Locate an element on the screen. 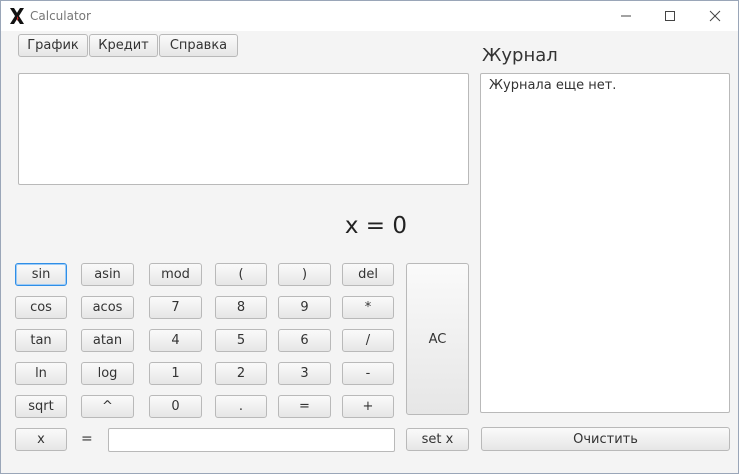 This screenshot has height=474, width=739. digit-3-button: 3 is located at coordinates (304, 373).